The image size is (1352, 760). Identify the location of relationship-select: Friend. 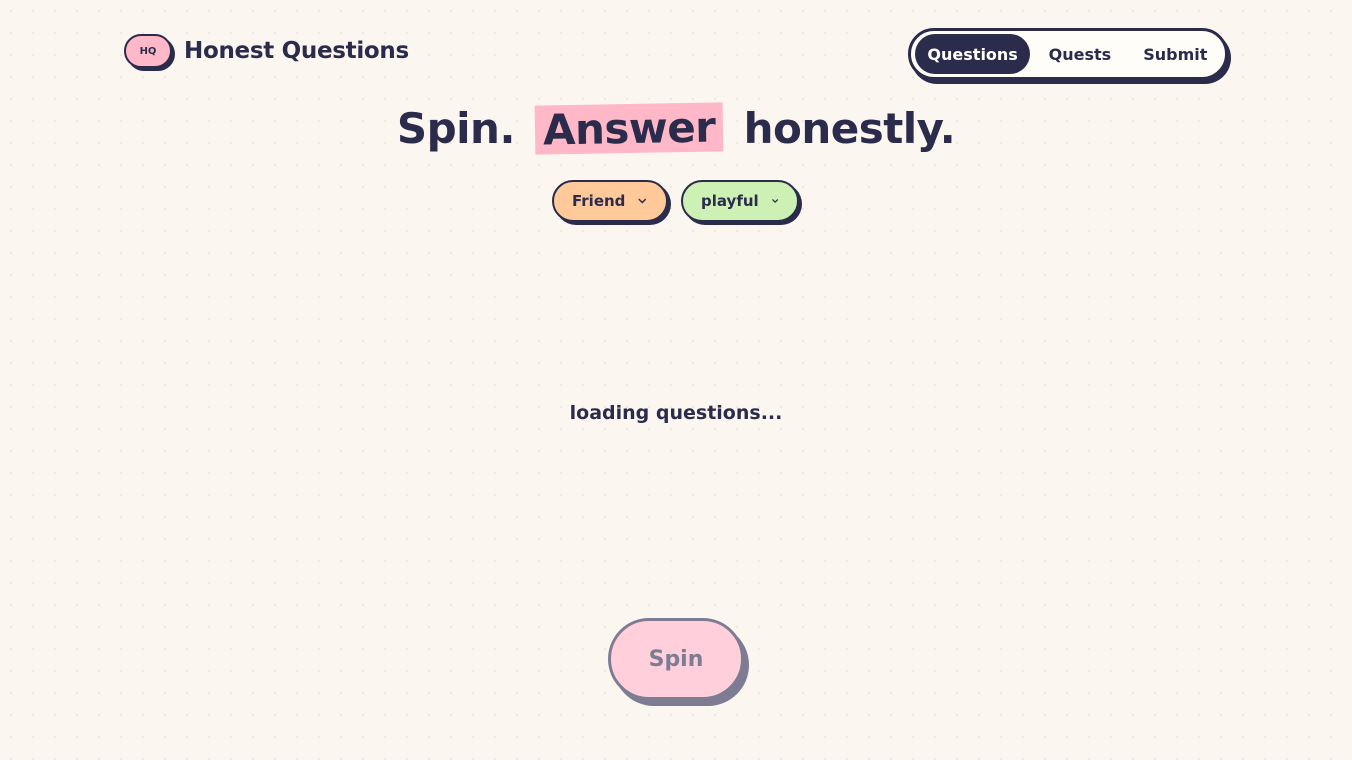
(610, 201).